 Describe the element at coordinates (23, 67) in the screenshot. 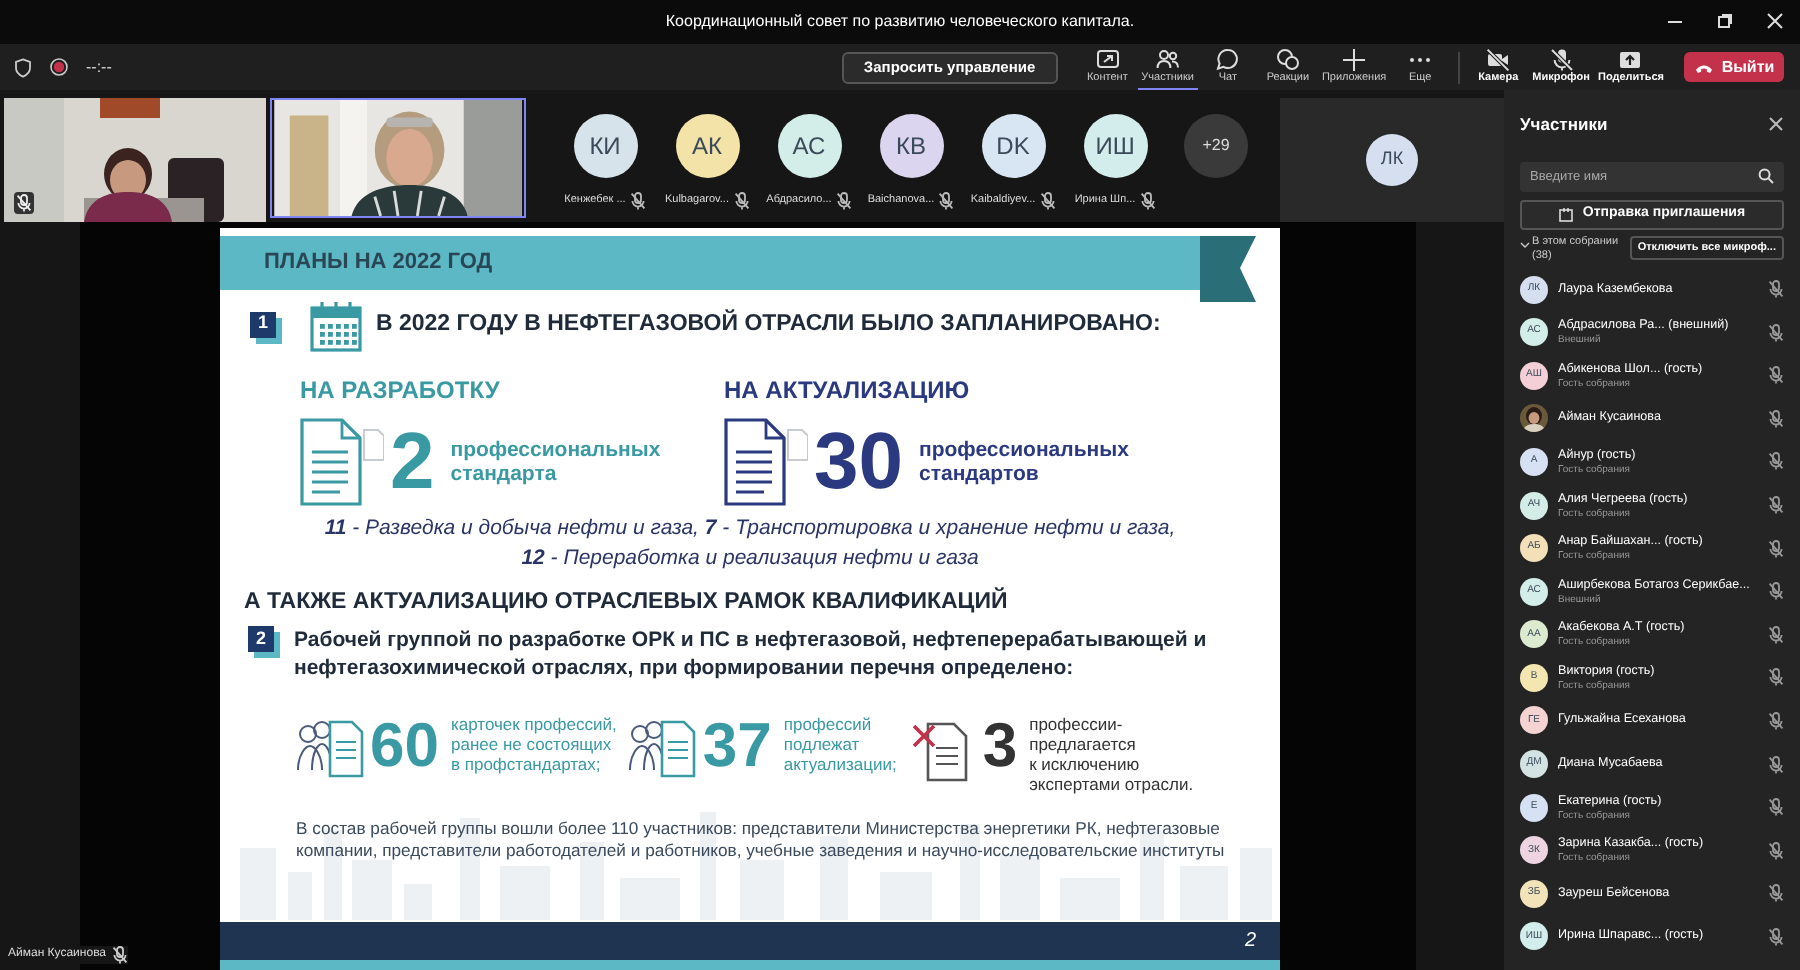

I see `shield-icon` at that location.